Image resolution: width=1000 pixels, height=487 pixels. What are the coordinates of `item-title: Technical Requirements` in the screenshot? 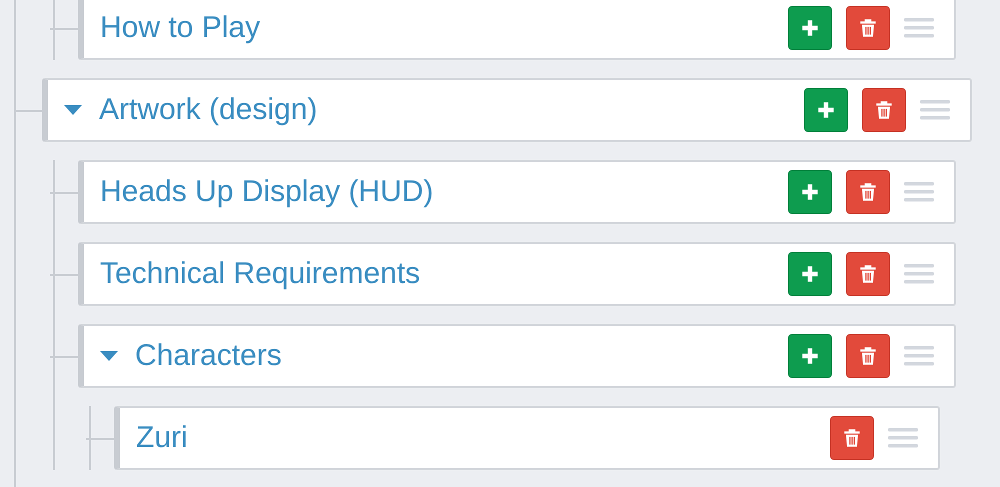 It's located at (259, 274).